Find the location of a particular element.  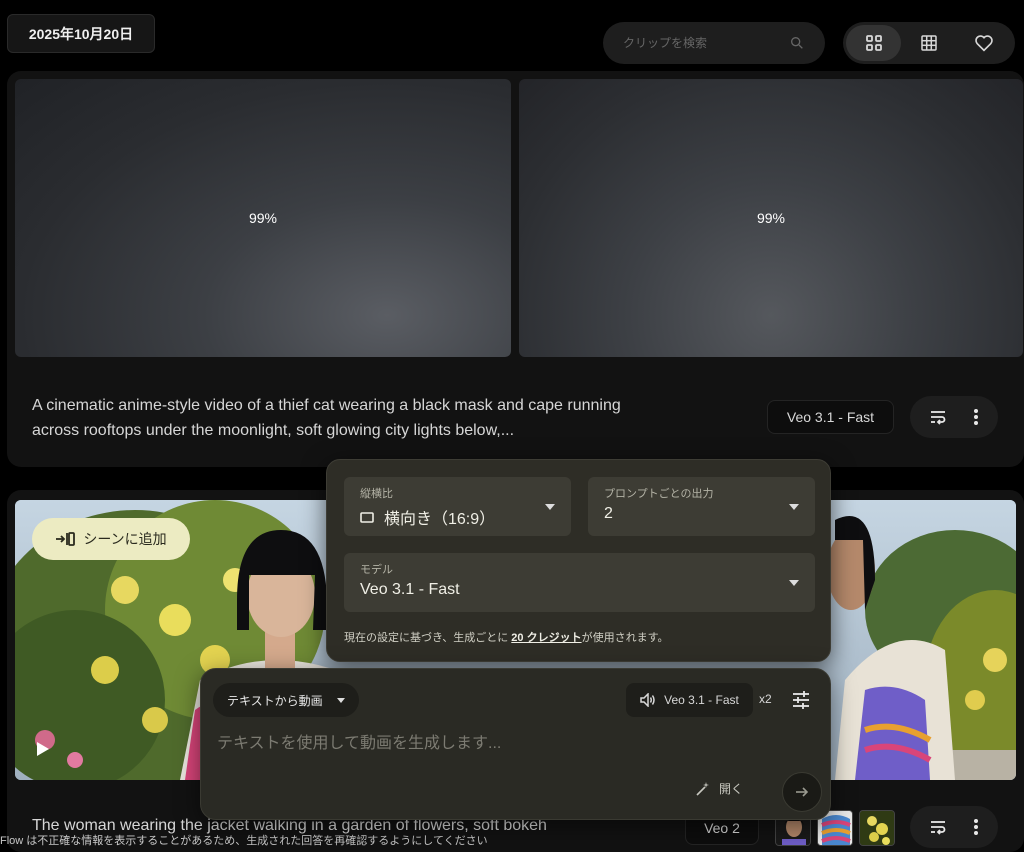

reference-thumbnail is located at coordinates (877, 828).